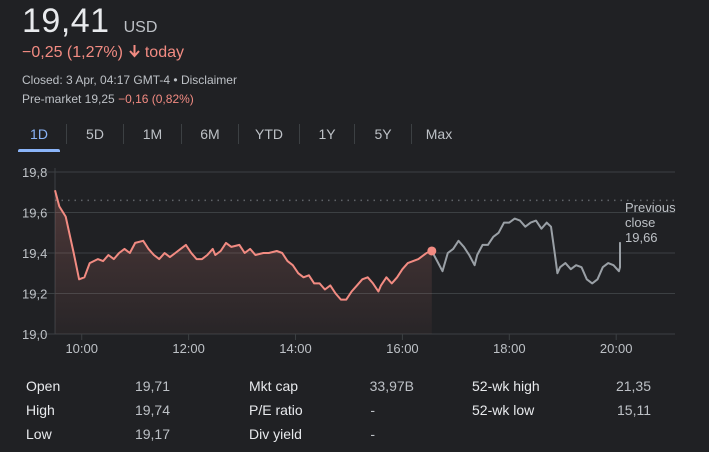  I want to click on price-change-value: −0,25 (1,27%), so click(72, 52).